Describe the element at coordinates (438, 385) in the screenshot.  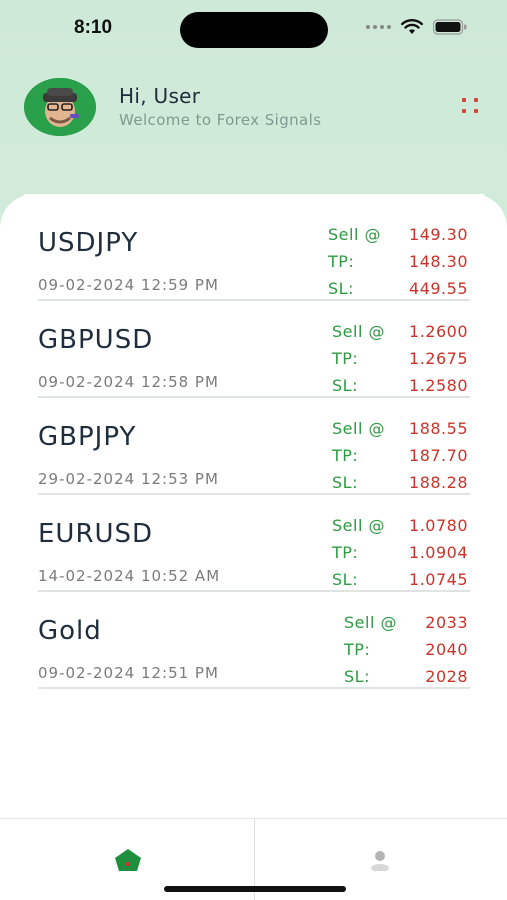
I see `sl-value: 1.2580` at that location.